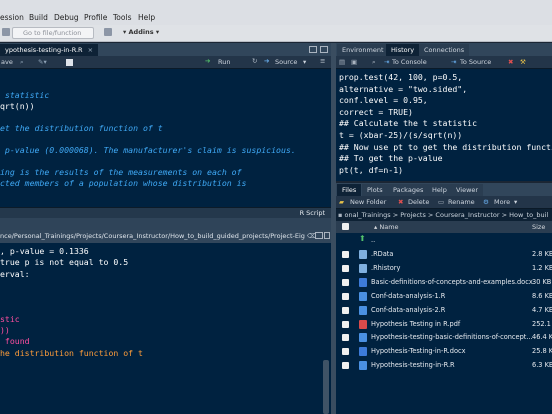 The width and height of the screenshot is (552, 414). I want to click on grid-icon, so click(108, 32).